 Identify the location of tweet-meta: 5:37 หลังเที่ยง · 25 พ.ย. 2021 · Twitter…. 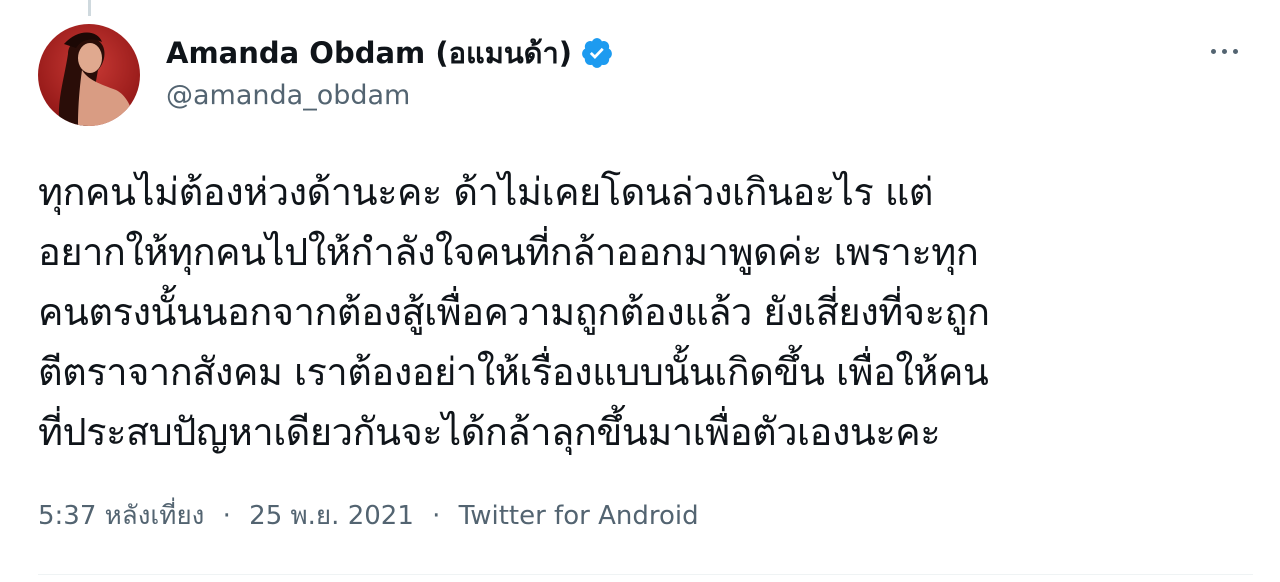
(368, 516).